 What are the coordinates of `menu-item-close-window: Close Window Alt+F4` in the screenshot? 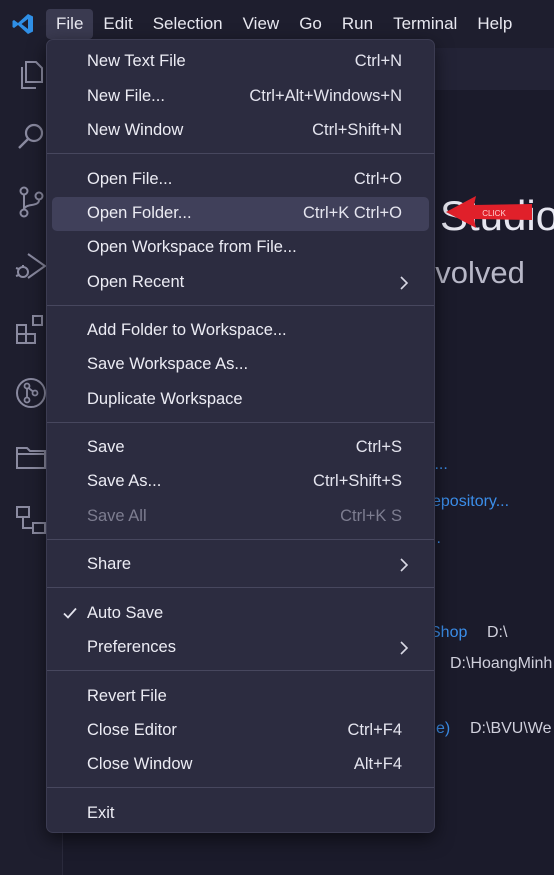 It's located at (240, 765).